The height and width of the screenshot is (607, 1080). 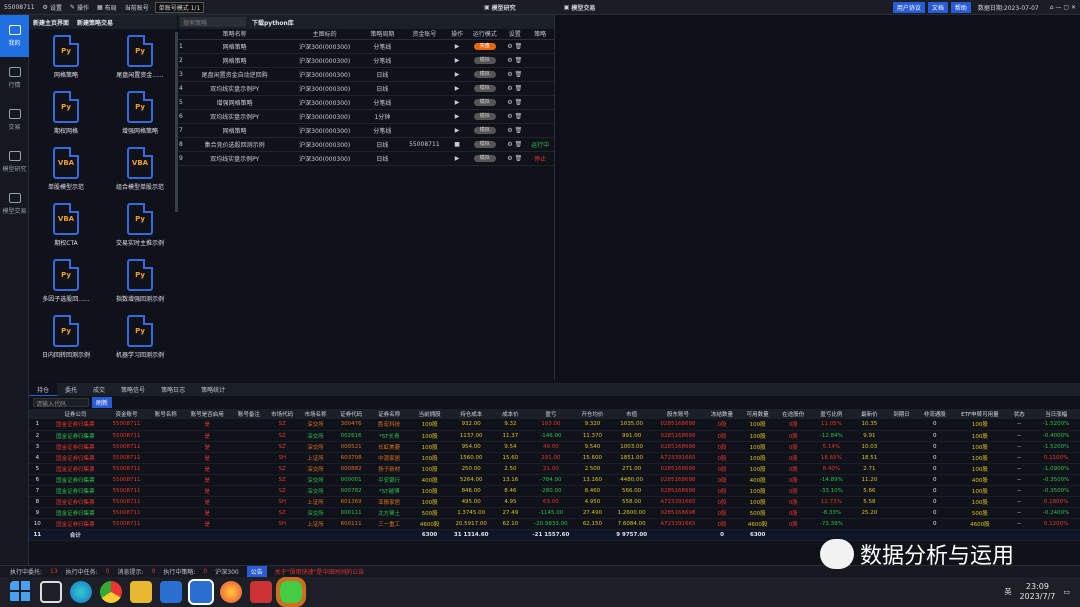 What do you see at coordinates (66, 231) in the screenshot?
I see `strategy-card: VBA 期权CTA` at bounding box center [66, 231].